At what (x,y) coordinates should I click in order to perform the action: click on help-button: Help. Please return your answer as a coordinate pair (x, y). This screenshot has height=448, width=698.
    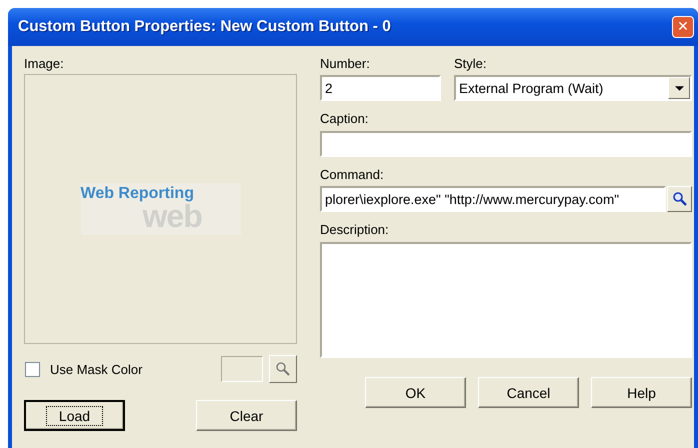
    Looking at the image, I should click on (641, 392).